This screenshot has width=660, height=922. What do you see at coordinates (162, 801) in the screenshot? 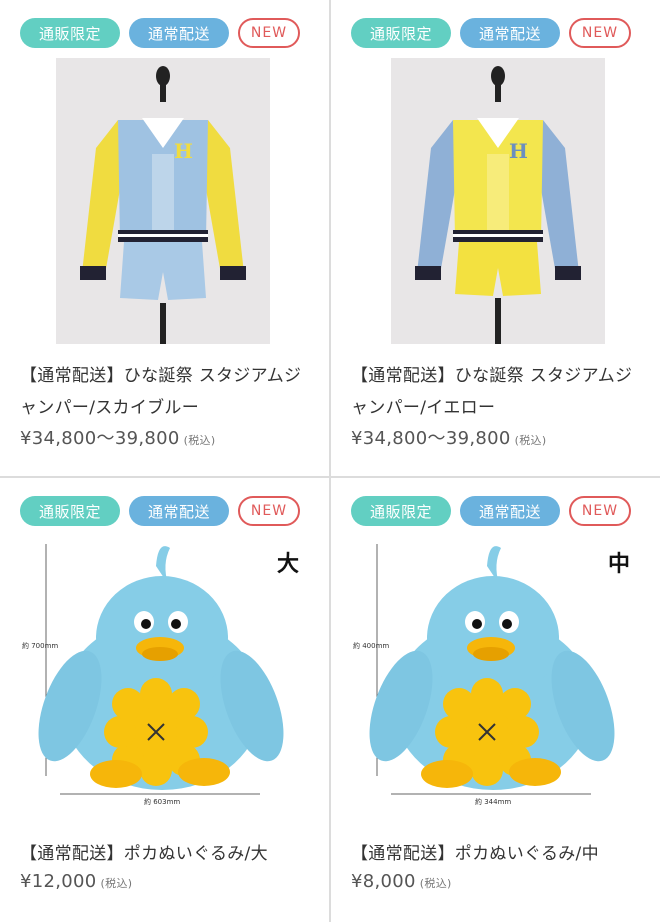
I see `width-label: 約 603mm` at bounding box center [162, 801].